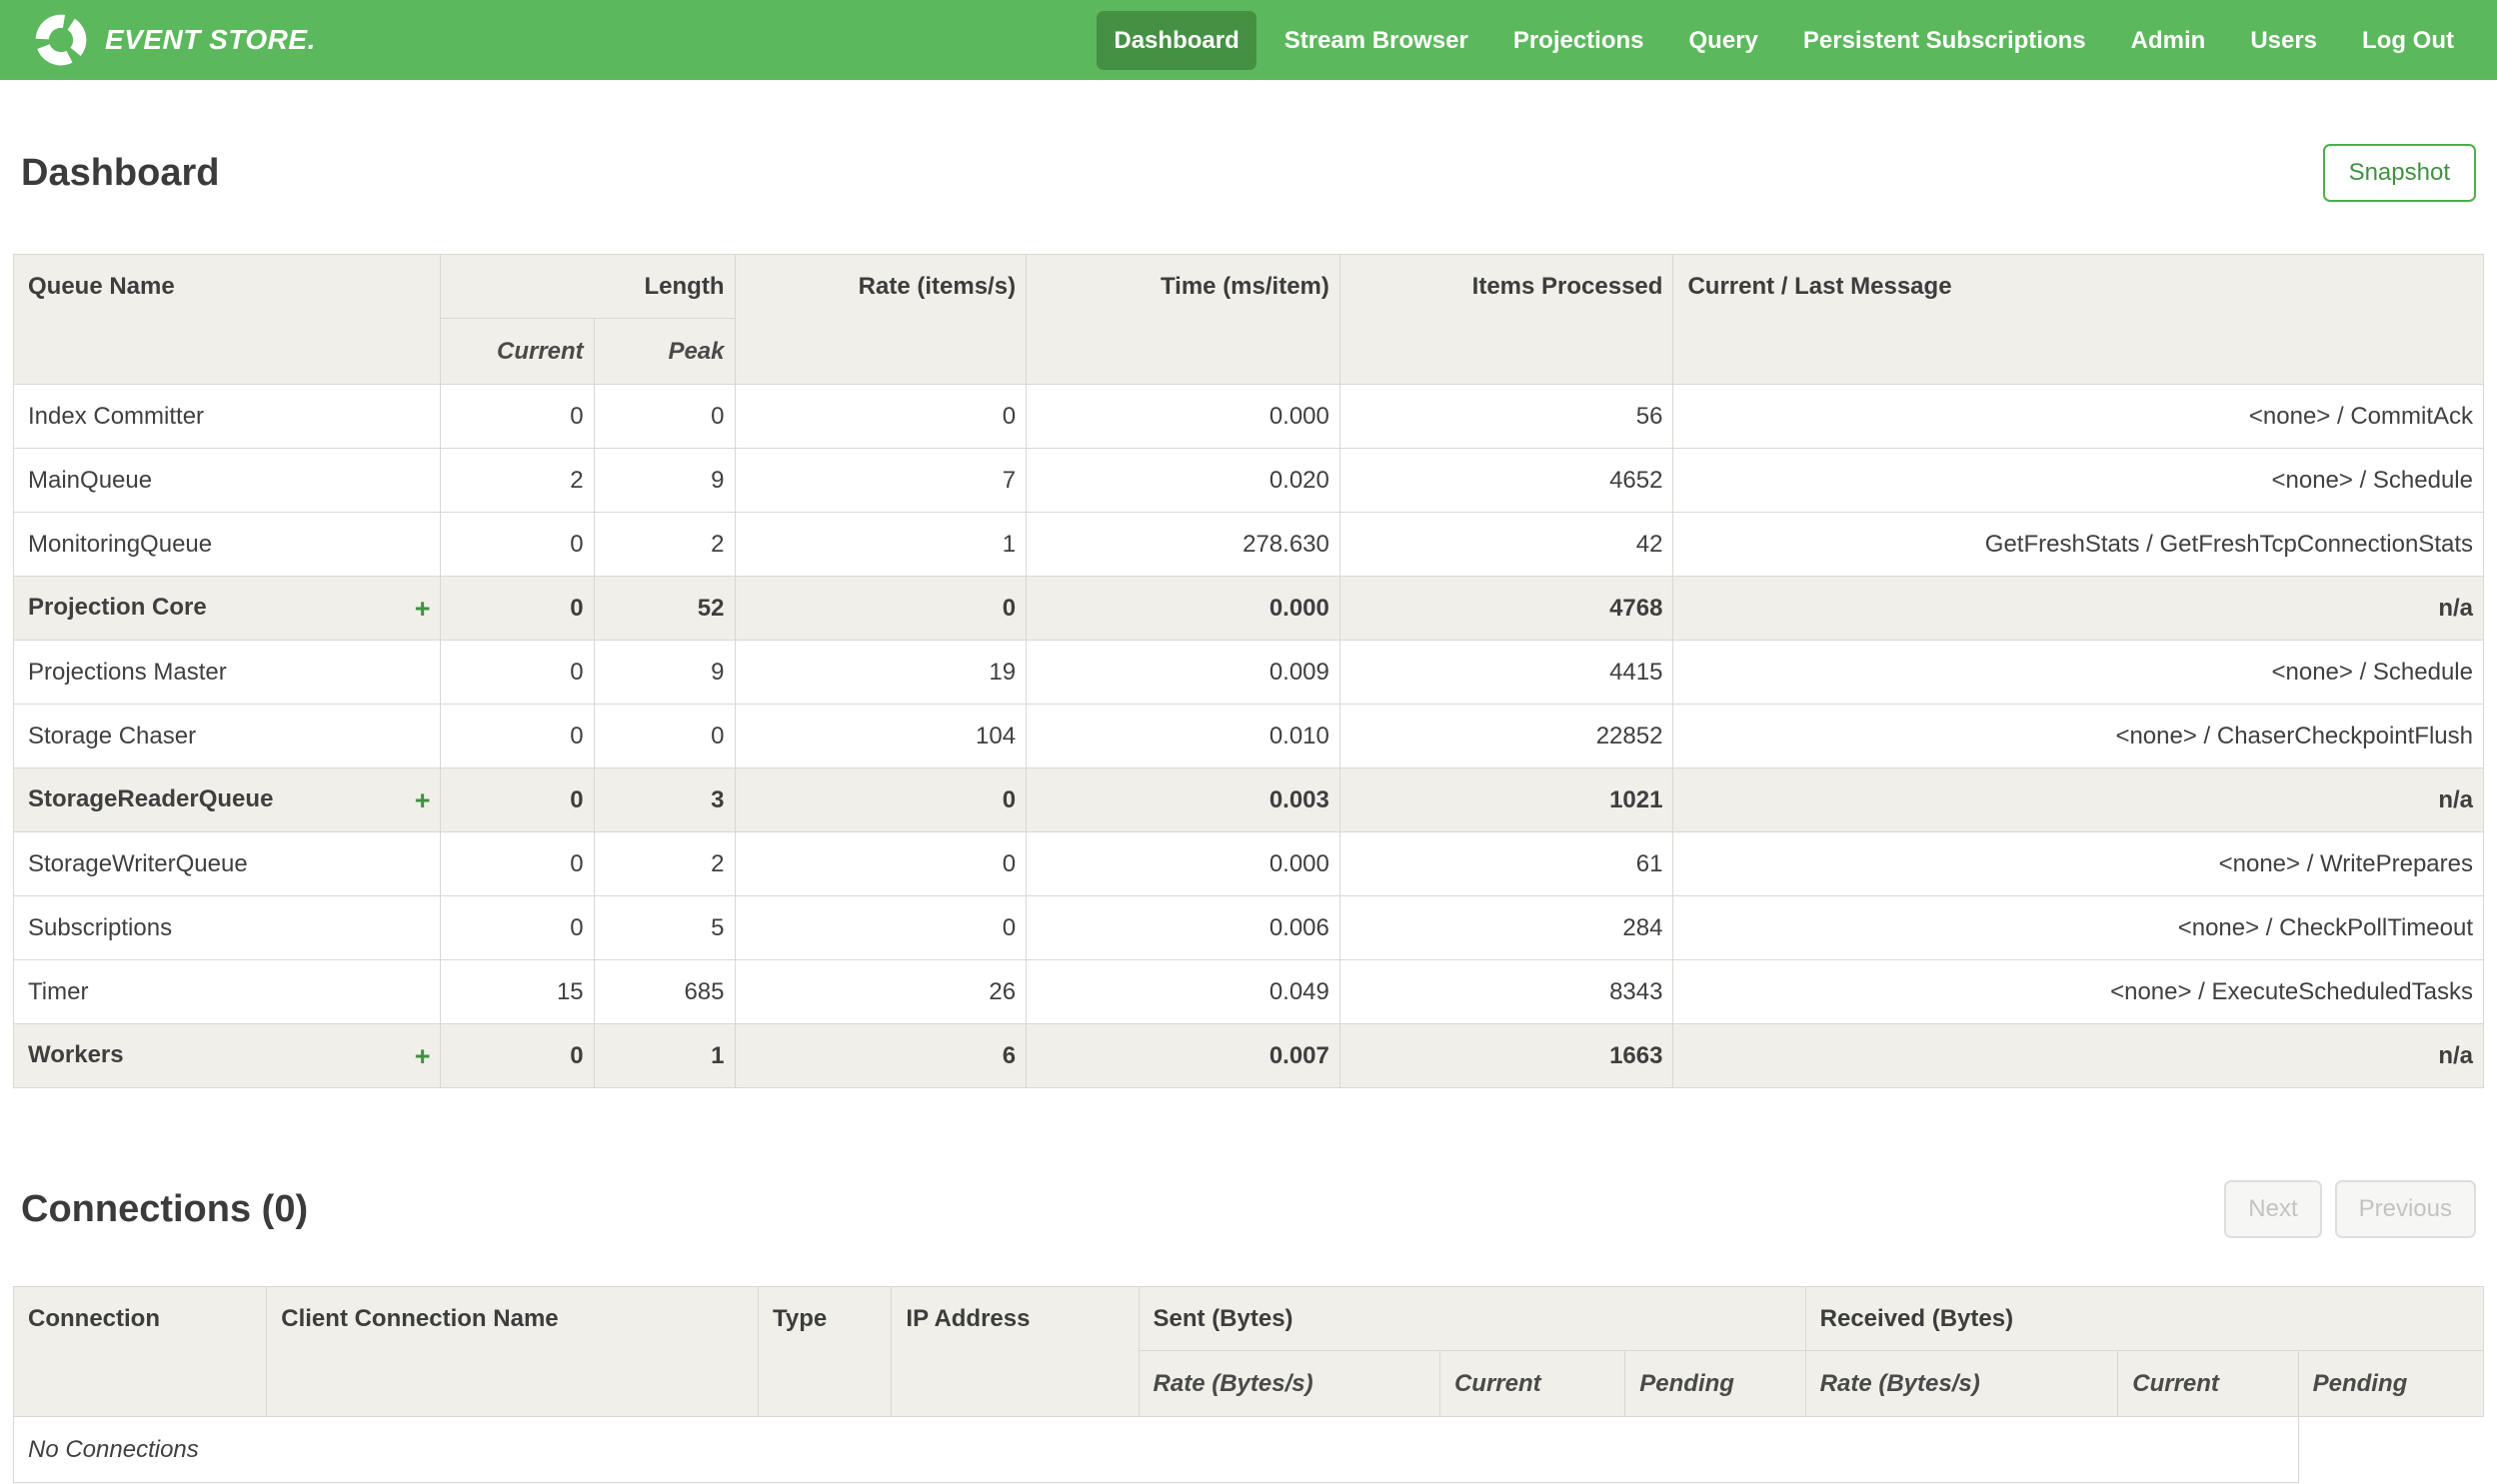 The height and width of the screenshot is (1484, 2497). Describe the element at coordinates (1506, 799) in the screenshot. I see `queue-items-cell: 1021` at that location.